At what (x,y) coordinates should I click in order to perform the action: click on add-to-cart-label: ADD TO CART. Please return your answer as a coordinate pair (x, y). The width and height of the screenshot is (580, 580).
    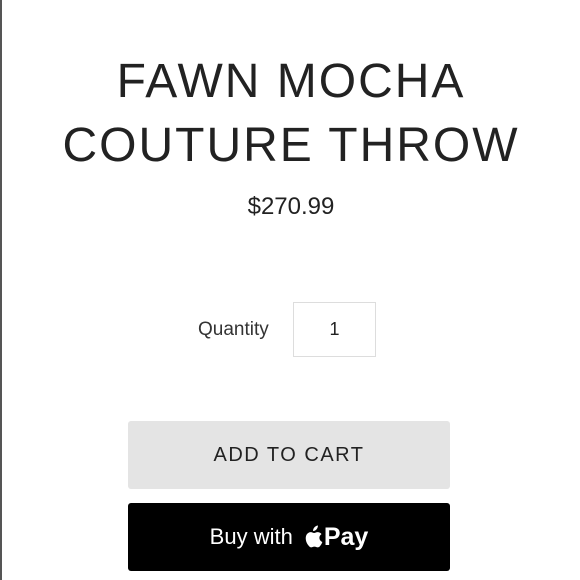
    Looking at the image, I should click on (289, 454).